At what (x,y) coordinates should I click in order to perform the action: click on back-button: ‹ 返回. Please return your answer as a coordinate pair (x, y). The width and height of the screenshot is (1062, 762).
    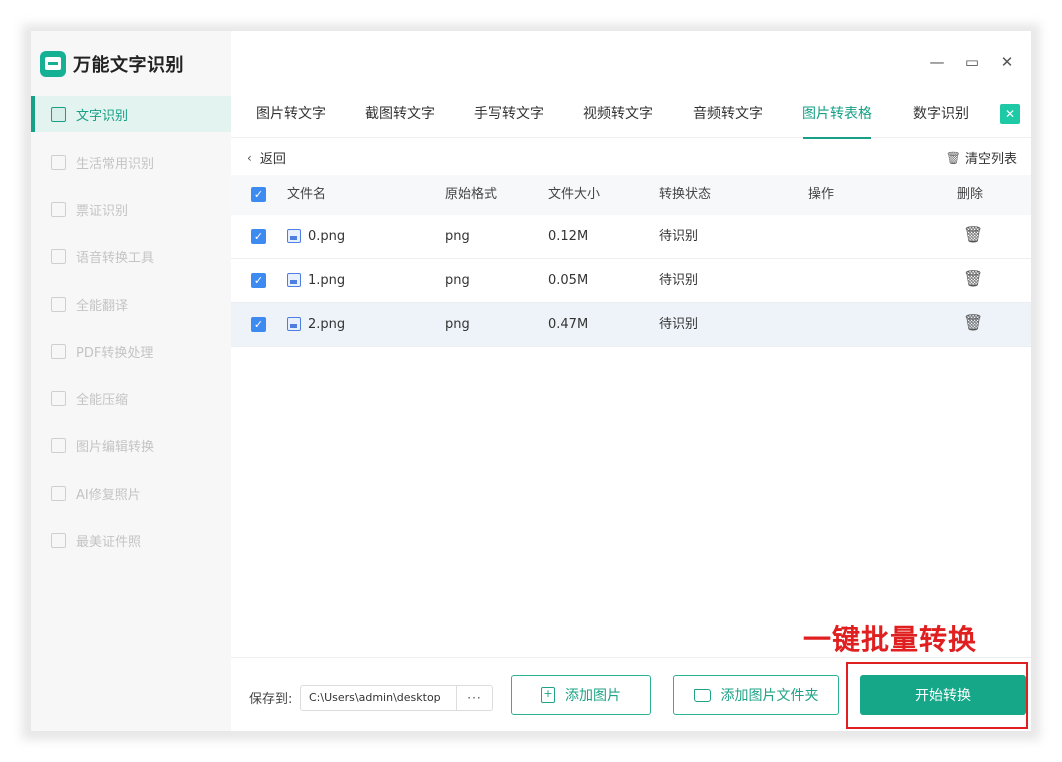
    Looking at the image, I should click on (266, 158).